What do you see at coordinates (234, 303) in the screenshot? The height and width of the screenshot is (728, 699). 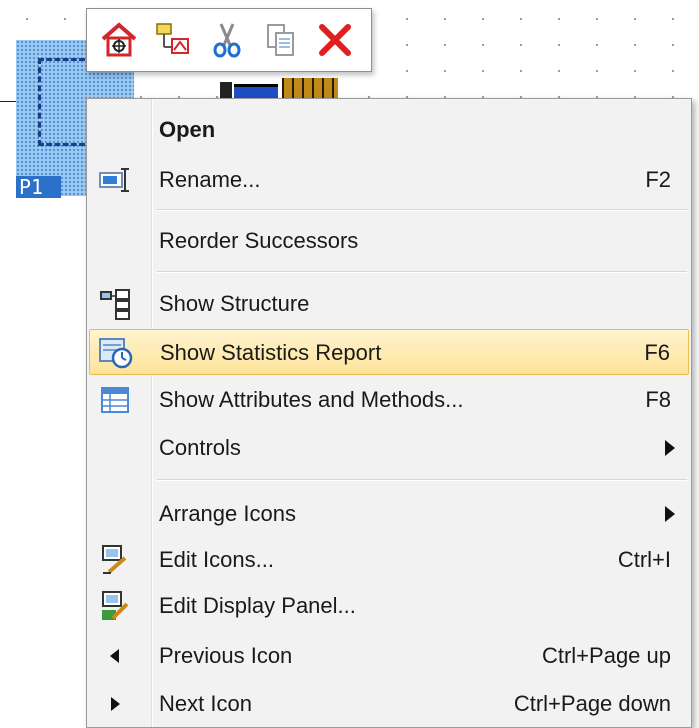 I see `menu-item-label: Show Structure` at bounding box center [234, 303].